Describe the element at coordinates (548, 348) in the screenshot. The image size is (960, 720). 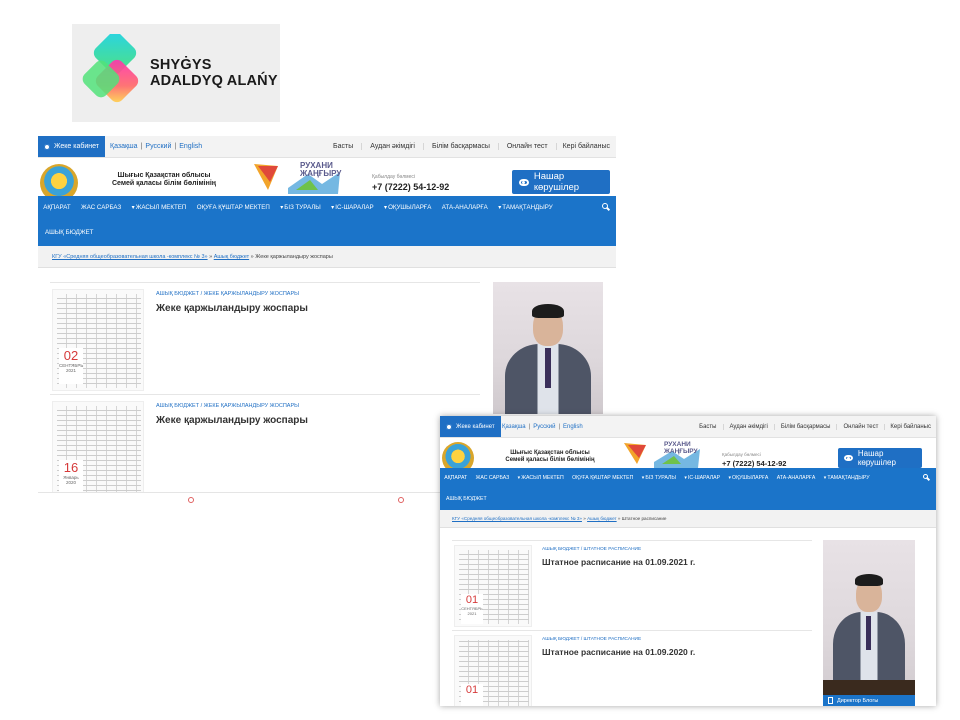
I see `director-photo` at that location.